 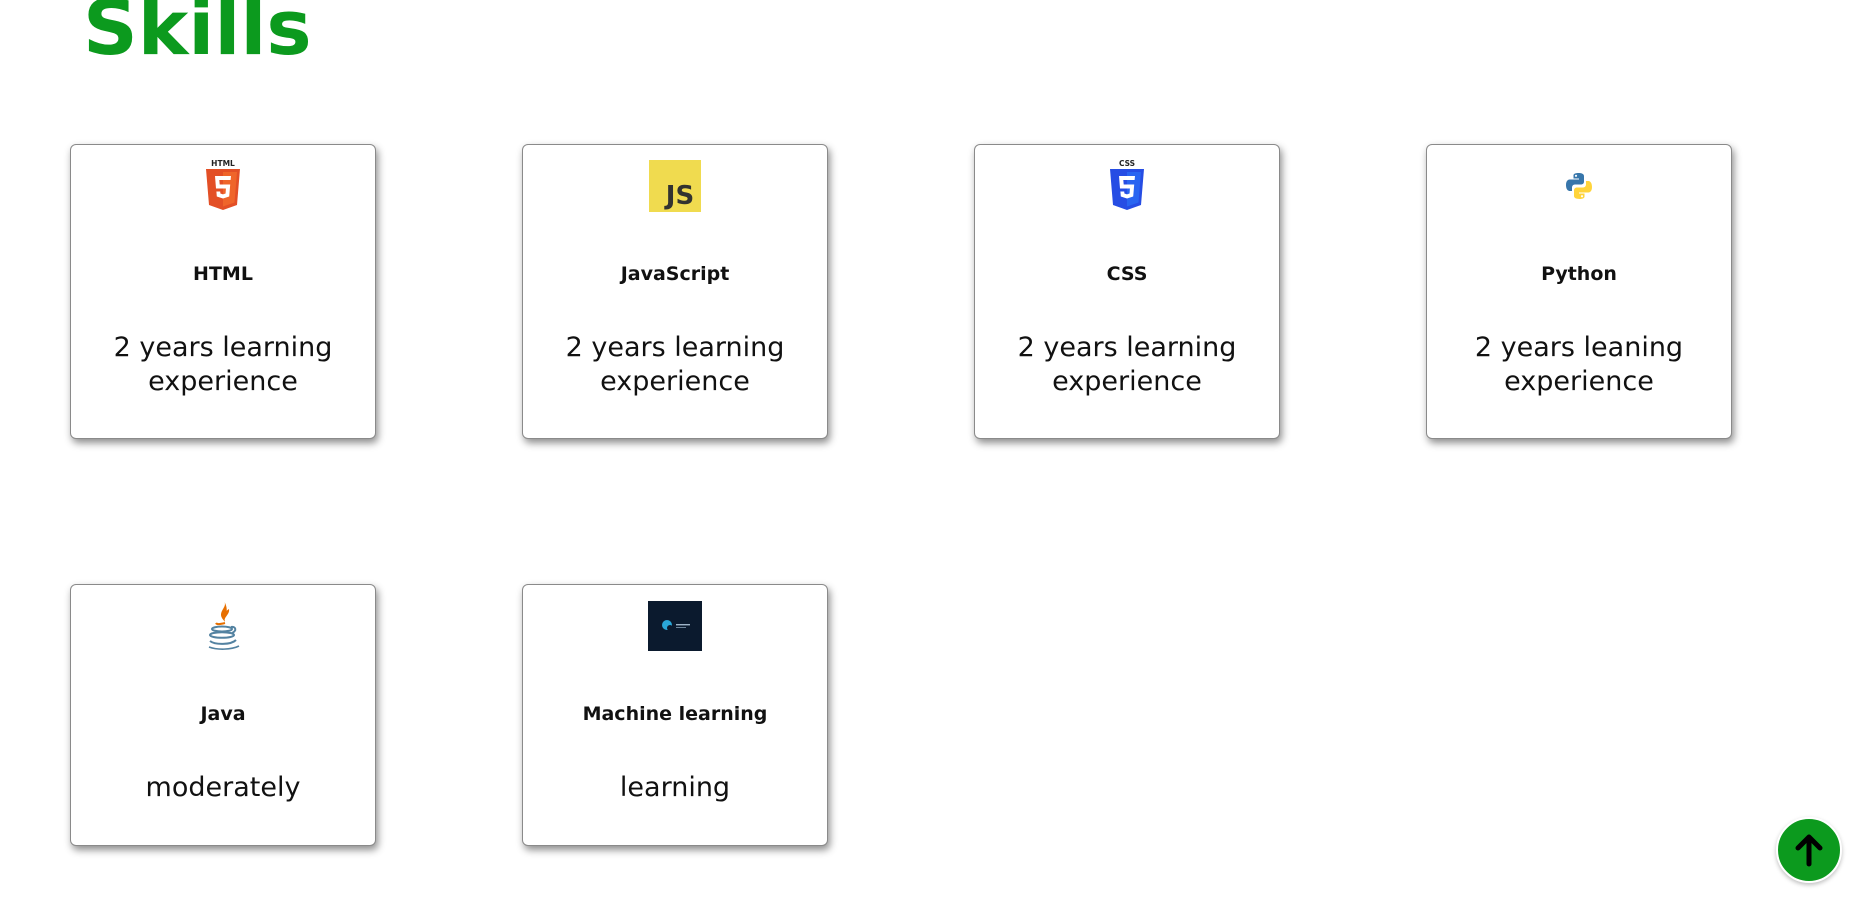 I want to click on skill-name: Machine learning, so click(x=675, y=714).